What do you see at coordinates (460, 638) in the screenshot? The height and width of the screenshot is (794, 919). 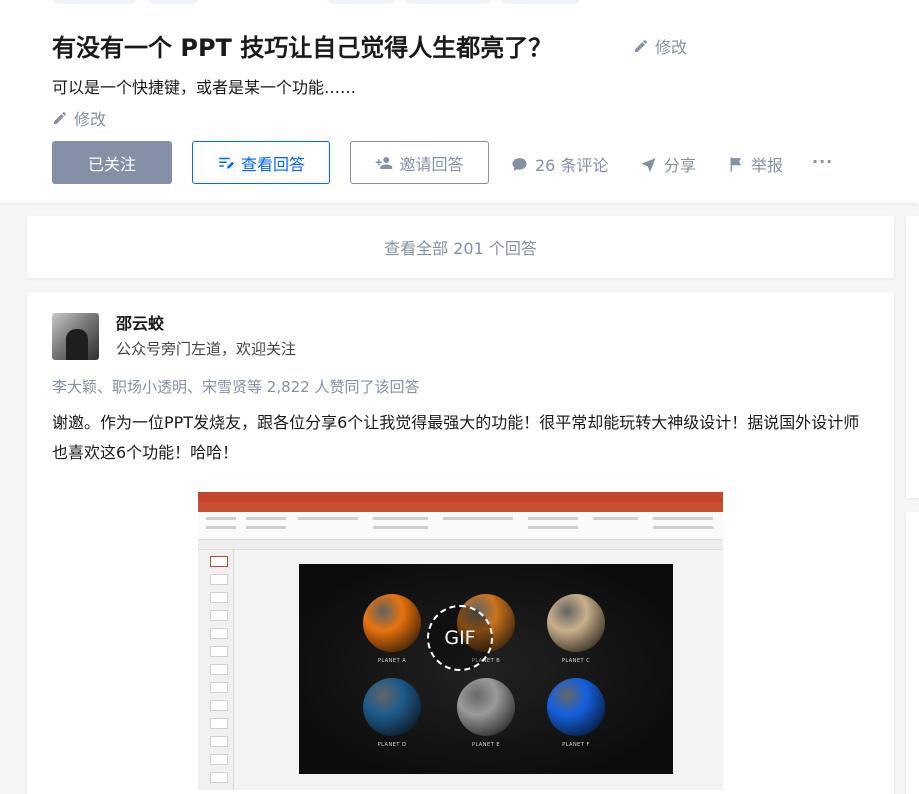 I see `gif-play-badge: GIF` at bounding box center [460, 638].